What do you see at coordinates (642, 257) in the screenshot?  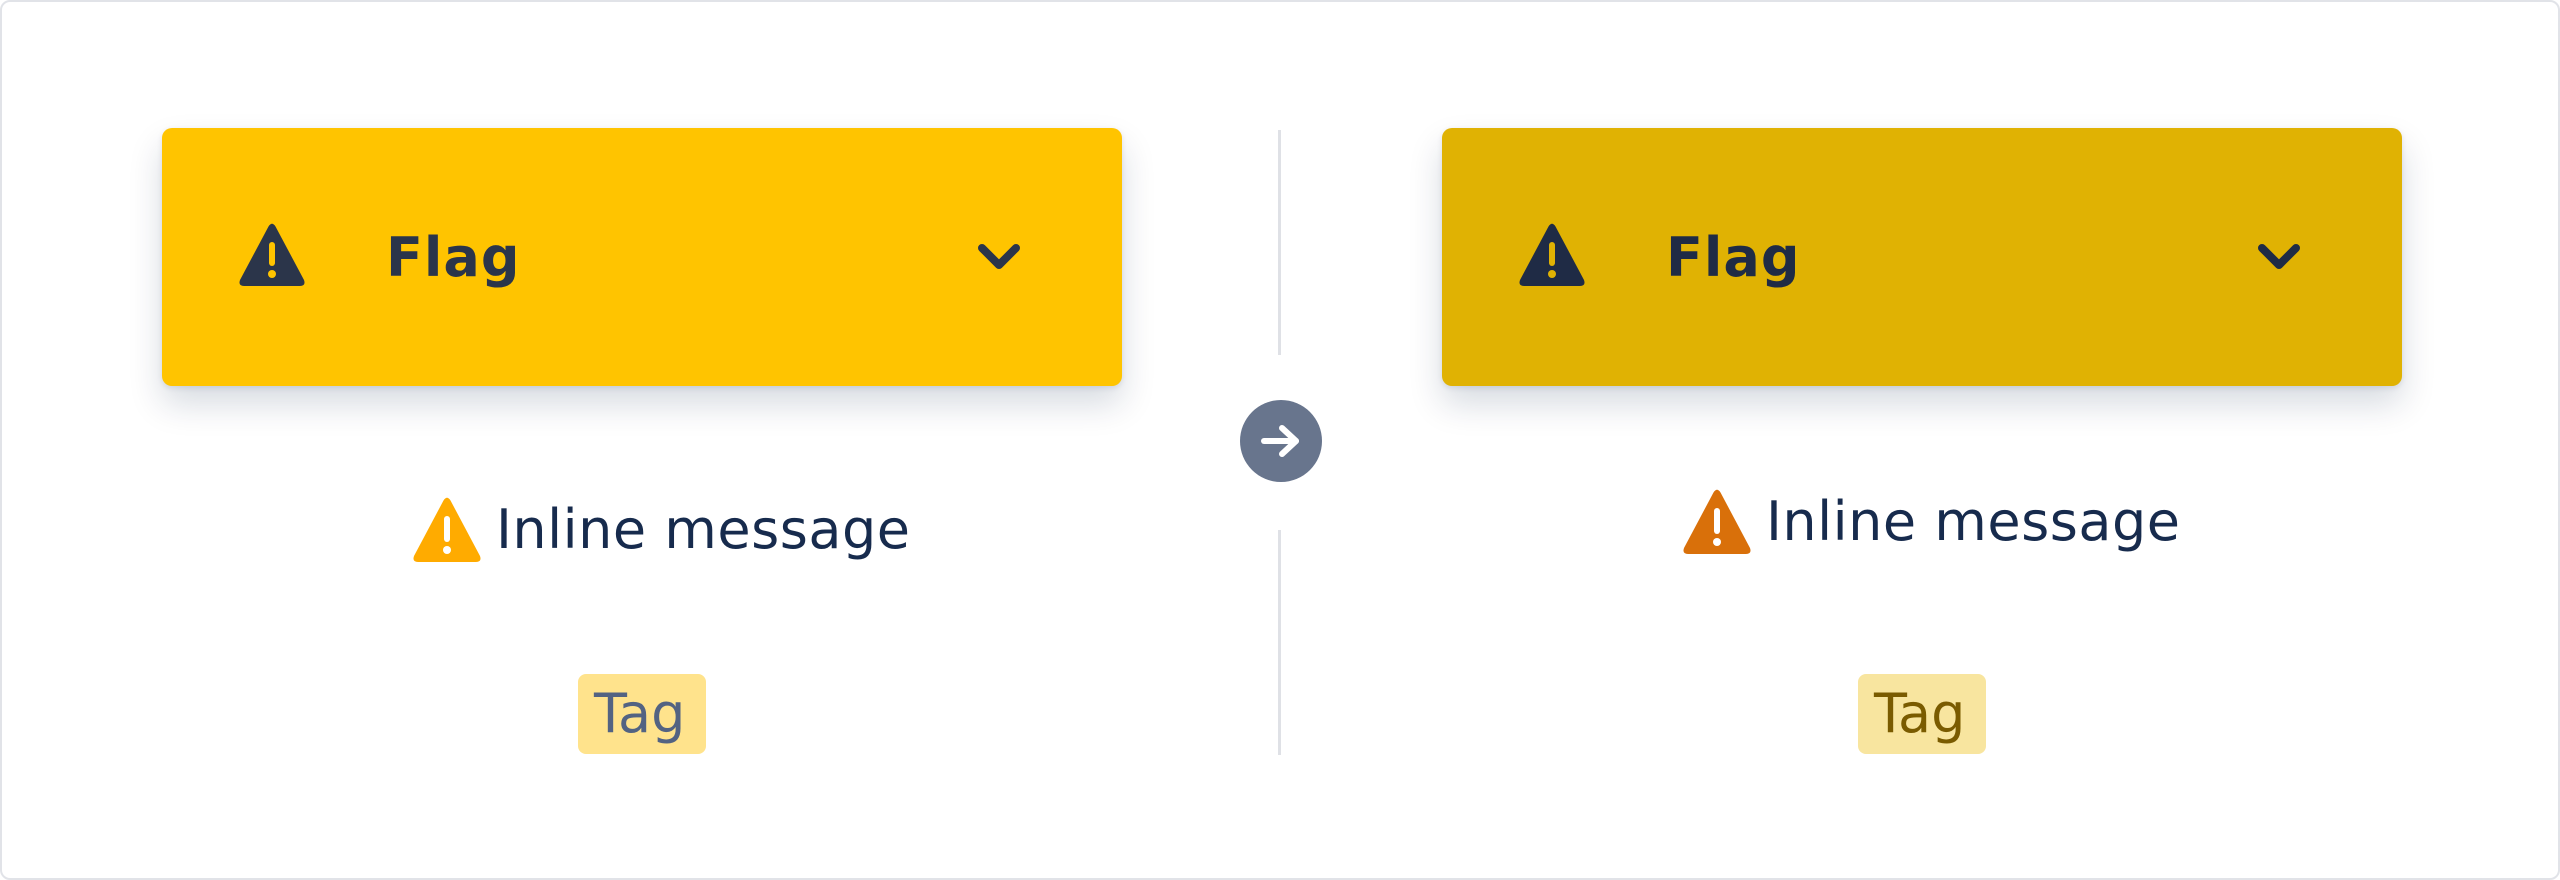 I see `flag-before: Flag` at bounding box center [642, 257].